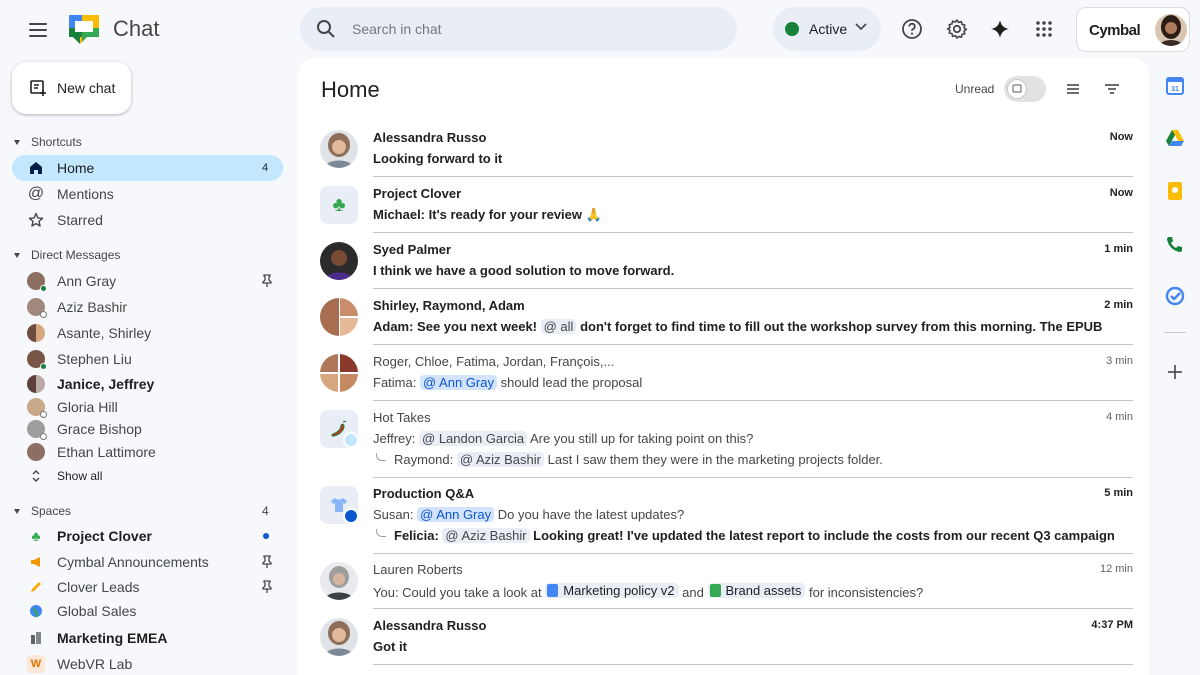 The image size is (1200, 675). I want to click on sidebar-item-dm: Aziz Bashir, so click(147, 307).